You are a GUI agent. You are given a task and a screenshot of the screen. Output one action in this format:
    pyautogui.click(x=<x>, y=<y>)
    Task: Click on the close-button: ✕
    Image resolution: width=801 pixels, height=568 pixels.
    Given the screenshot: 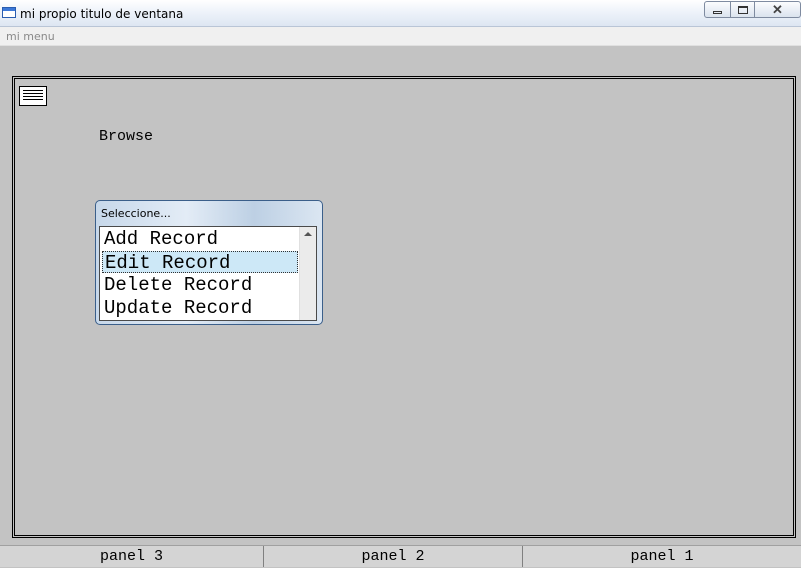 What is the action you would take?
    pyautogui.click(x=778, y=9)
    